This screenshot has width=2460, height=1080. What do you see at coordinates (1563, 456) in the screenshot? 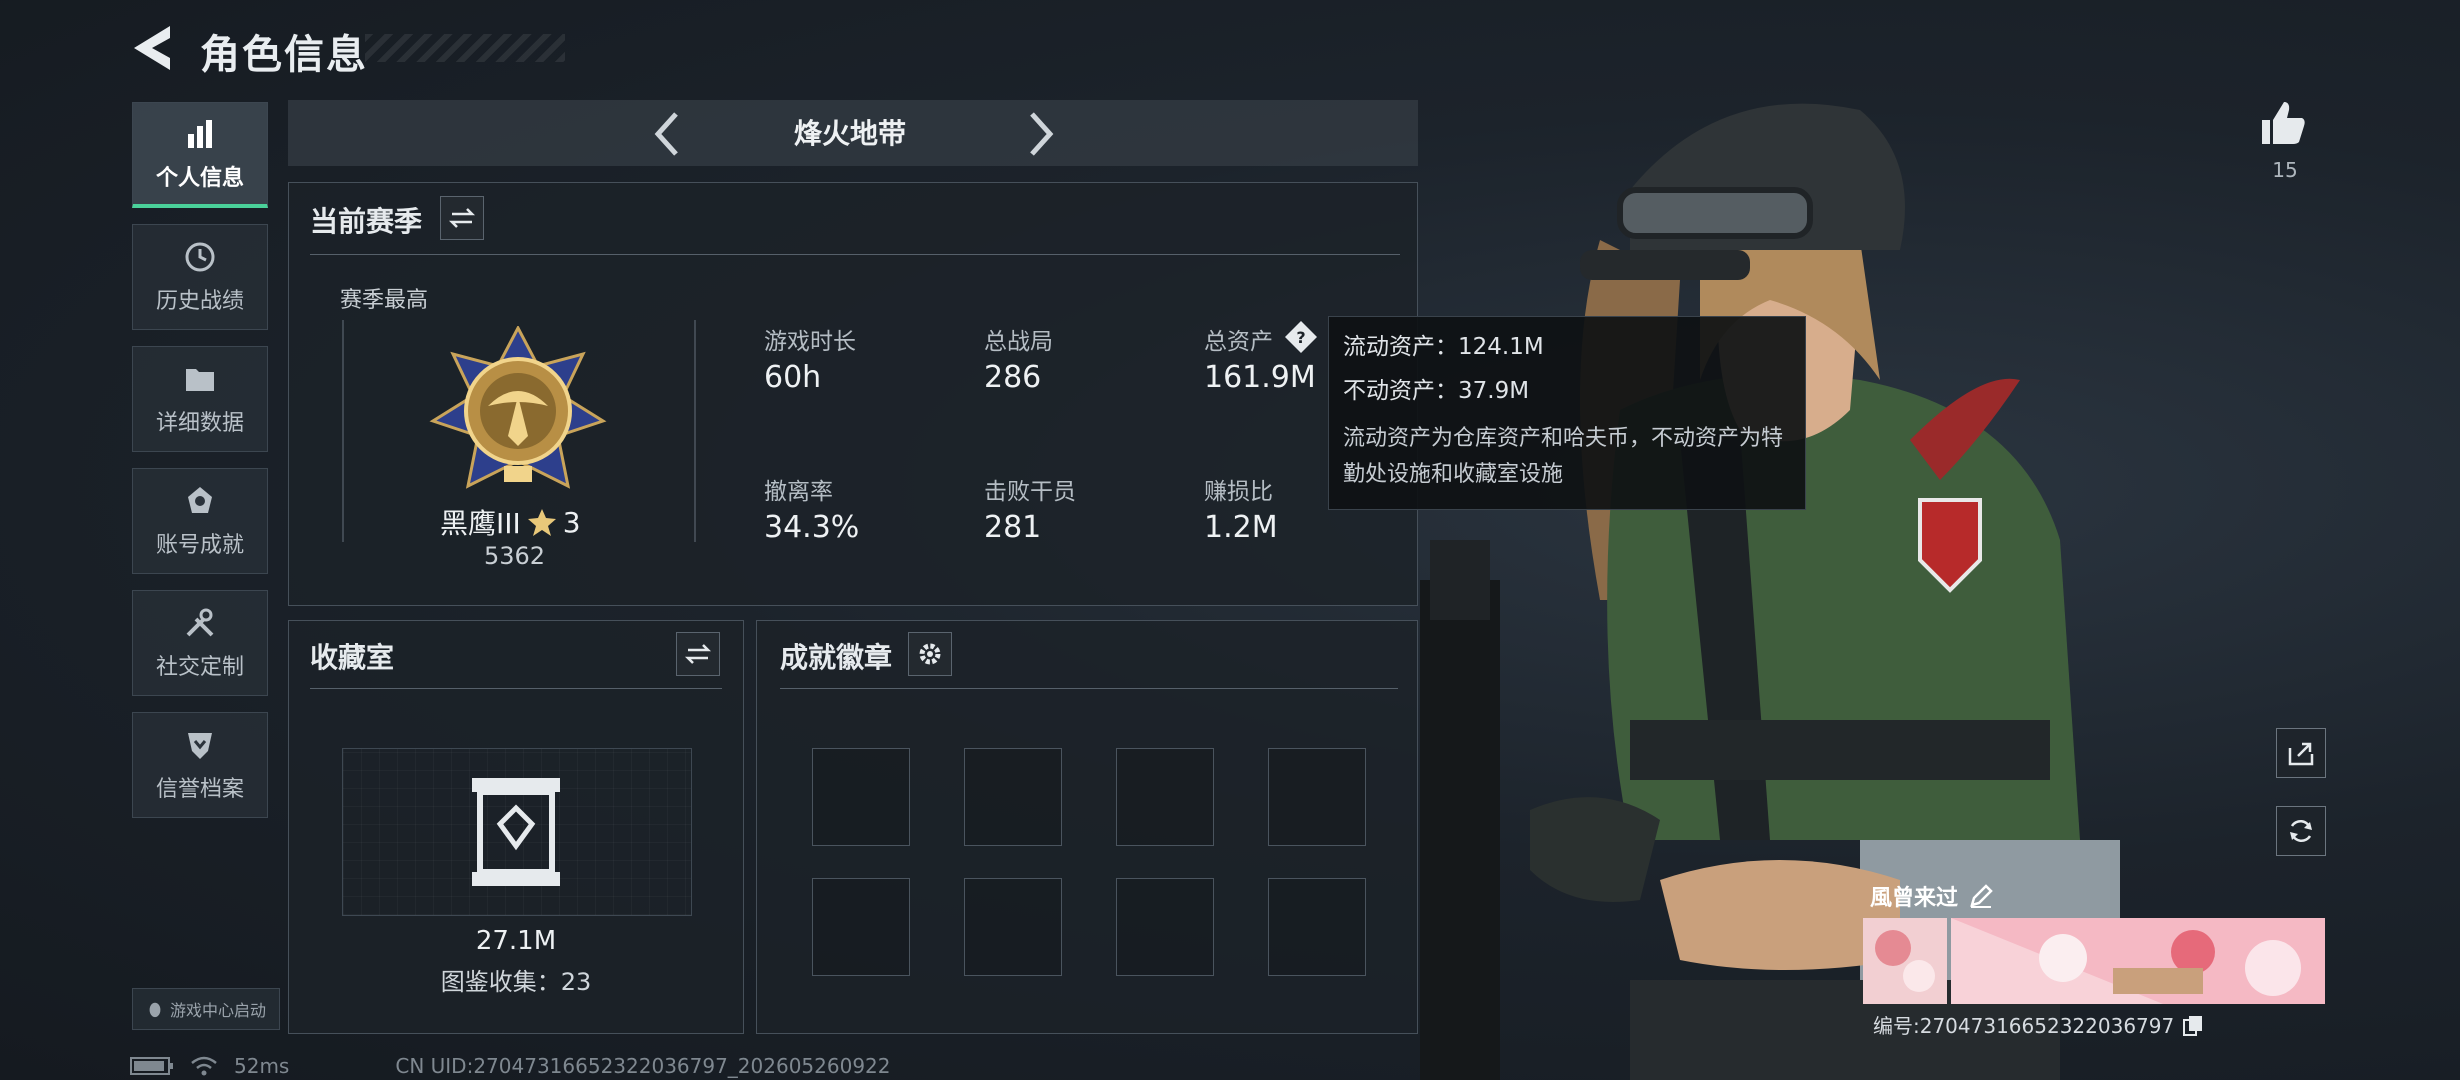
I see `tooltip-description: 流动资产为仓库资产和哈夫币，不动资产为特勤处设施和收藏室设施` at bounding box center [1563, 456].